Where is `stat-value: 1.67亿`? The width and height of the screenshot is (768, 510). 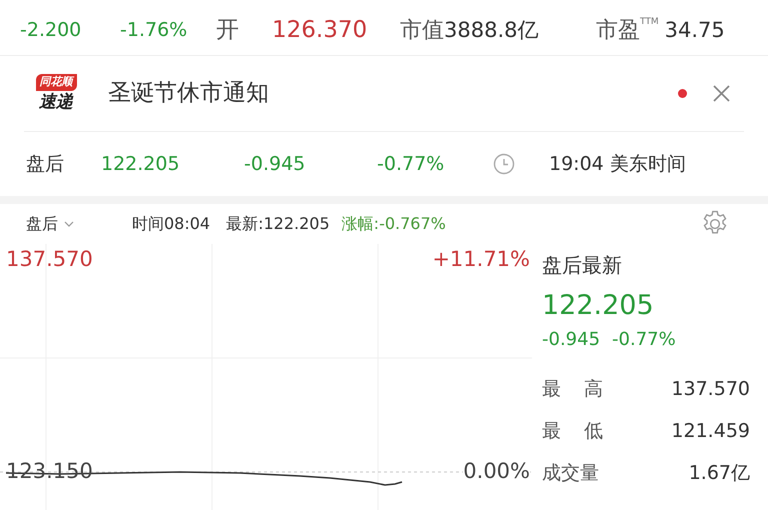 stat-value: 1.67亿 is located at coordinates (719, 473).